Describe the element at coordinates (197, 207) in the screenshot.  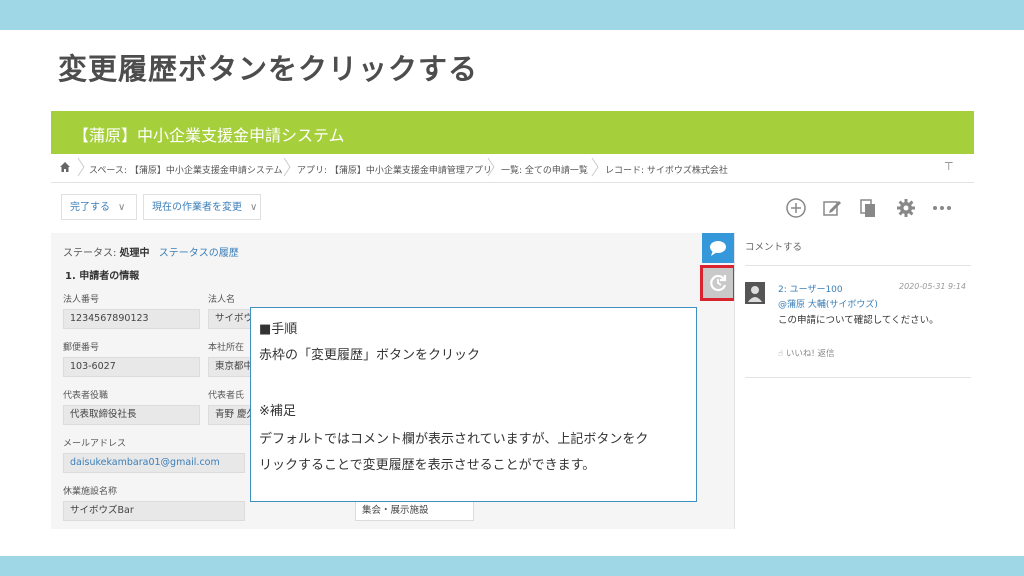
I see `change-assignee-label: 現在の作業者を変更` at that location.